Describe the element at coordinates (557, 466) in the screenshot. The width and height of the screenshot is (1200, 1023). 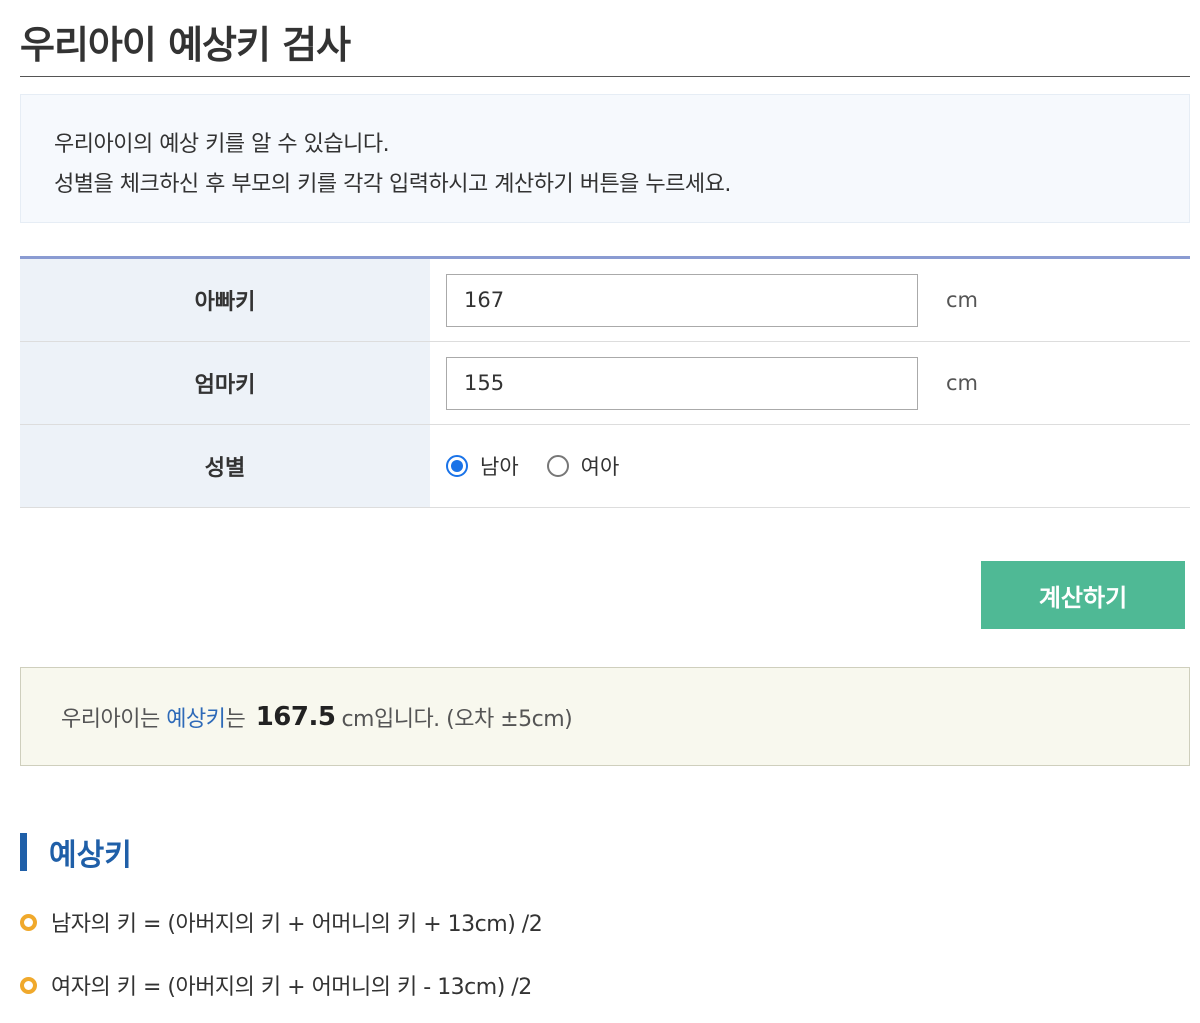
I see `gender-radio-girl` at that location.